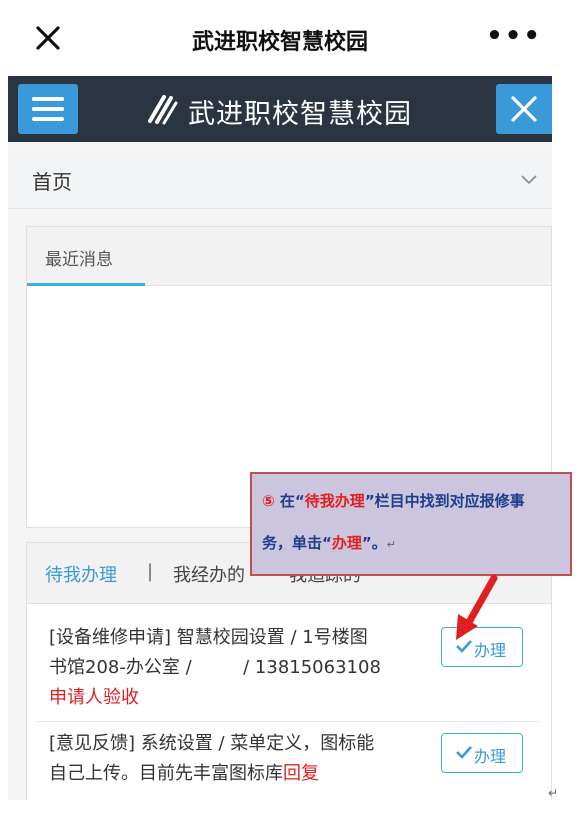 The width and height of the screenshot is (582, 816). I want to click on close-menu-button, so click(524, 109).